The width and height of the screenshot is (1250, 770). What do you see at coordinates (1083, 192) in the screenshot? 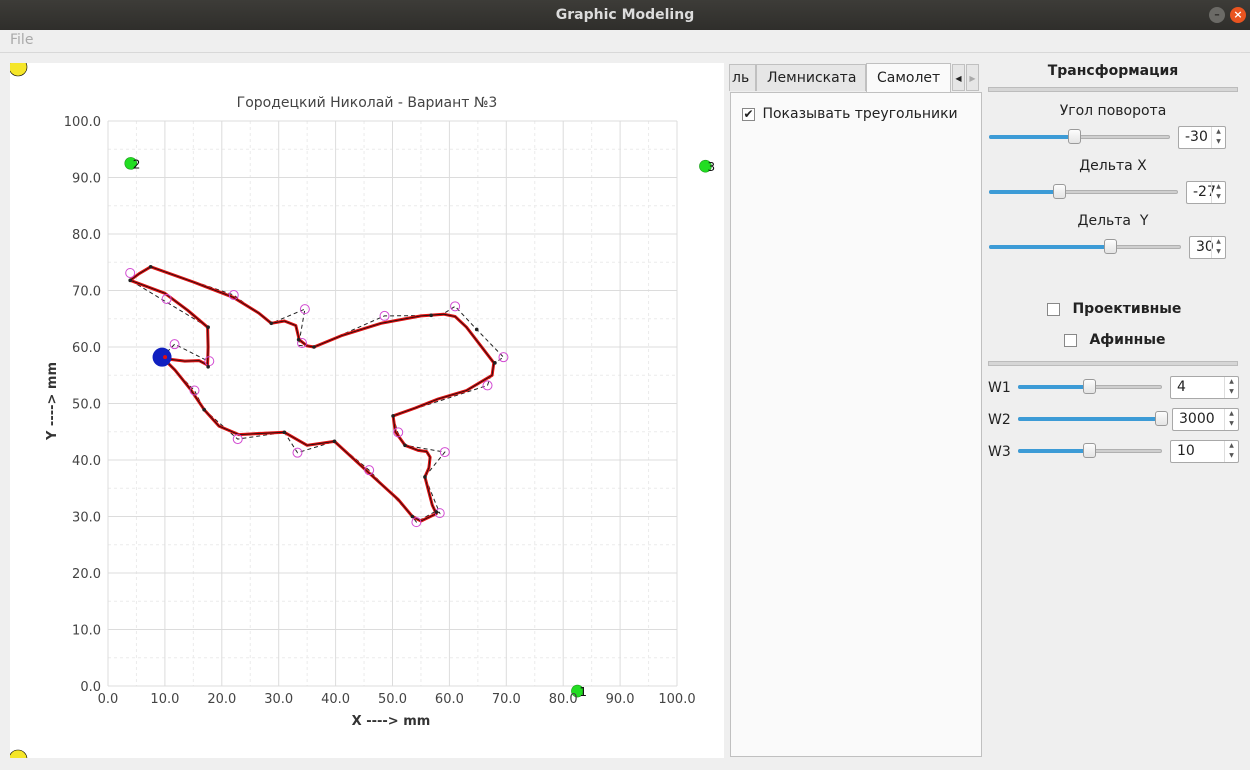
I see `delta-x-slider` at bounding box center [1083, 192].